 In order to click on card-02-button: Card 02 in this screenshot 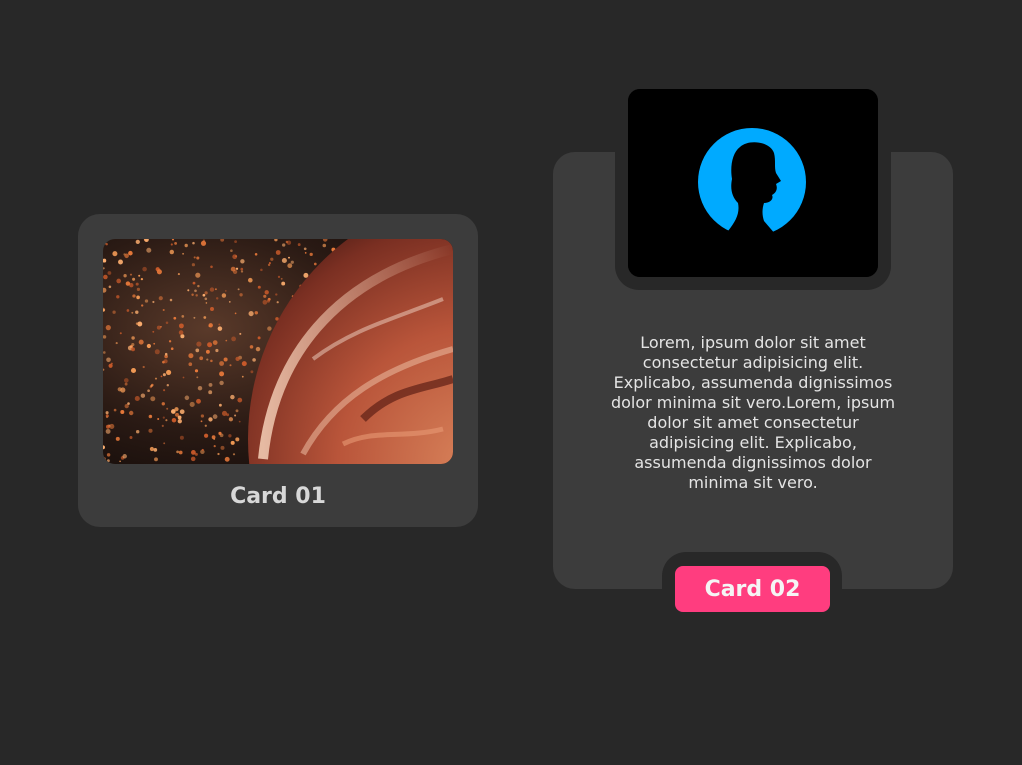, I will do `click(752, 589)`.